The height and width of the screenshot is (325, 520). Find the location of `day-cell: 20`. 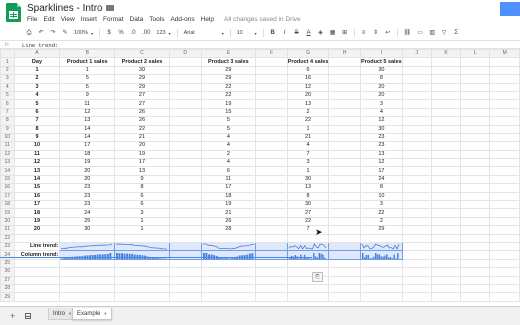

day-cell: 20 is located at coordinates (37, 230).